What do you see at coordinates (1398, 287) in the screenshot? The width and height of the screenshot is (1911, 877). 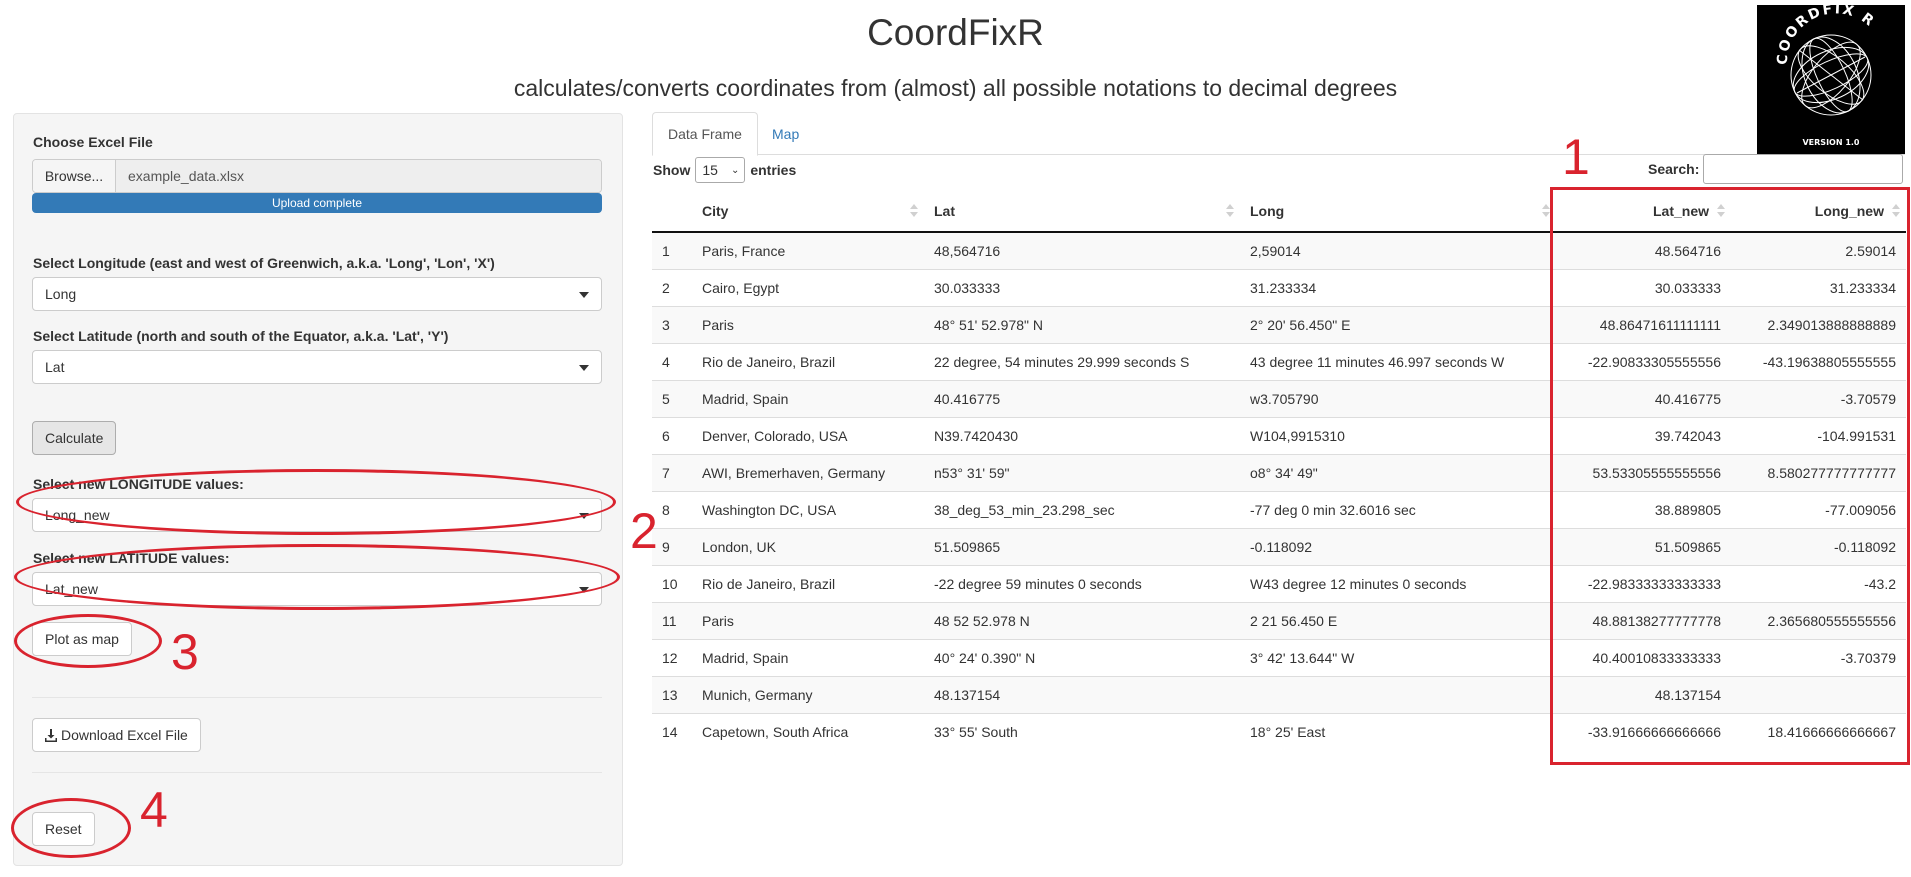 I see `long-cell: 31.233334` at bounding box center [1398, 287].